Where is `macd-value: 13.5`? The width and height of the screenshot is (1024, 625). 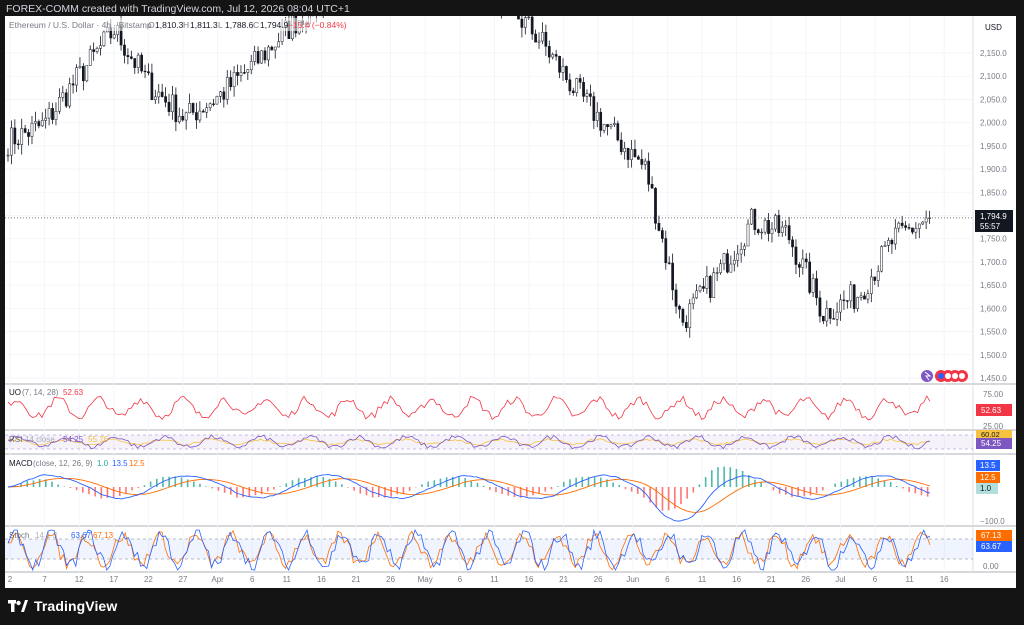 macd-value: 13.5 is located at coordinates (120, 463).